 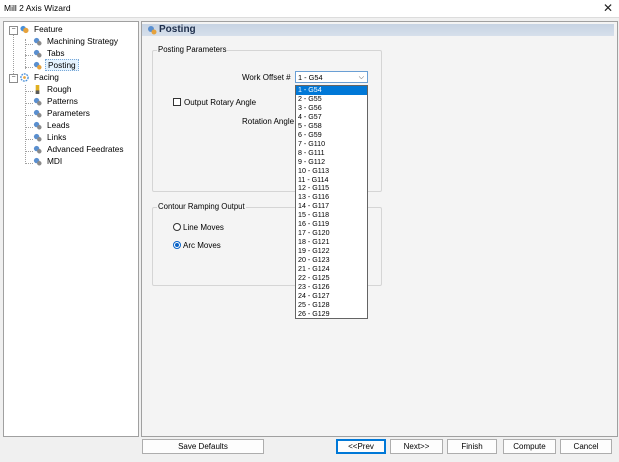 What do you see at coordinates (331, 153) in the screenshot?
I see `work-offset-option: 8 - G111` at bounding box center [331, 153].